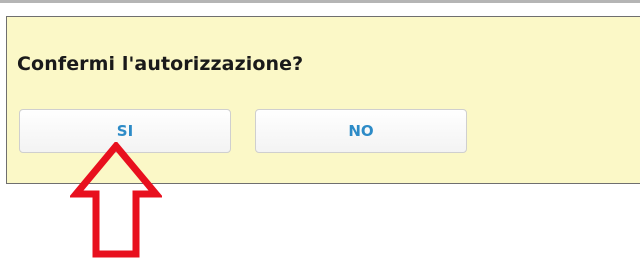 Image resolution: width=640 pixels, height=258 pixels. Describe the element at coordinates (116, 200) in the screenshot. I see `up-arrow-icon` at that location.